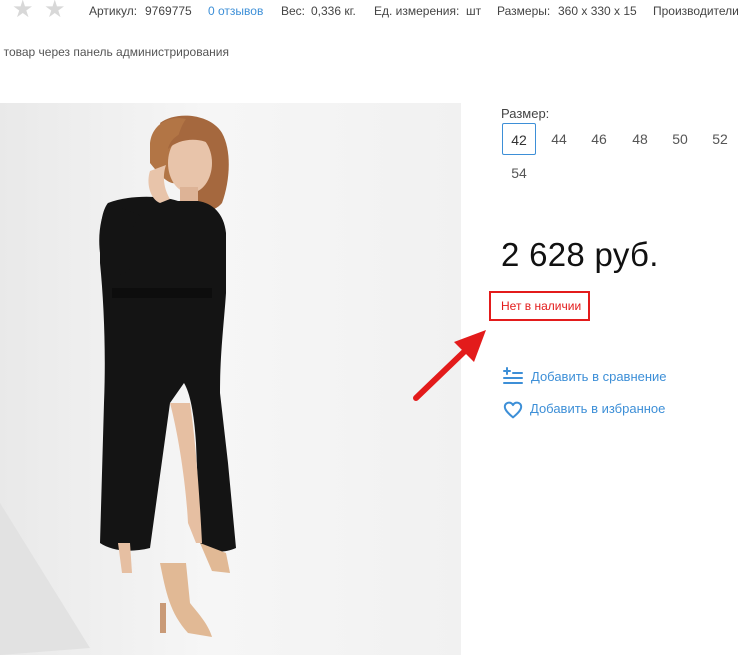  What do you see at coordinates (417, 11) in the screenshot?
I see `unit-label: Ед. измерения:` at bounding box center [417, 11].